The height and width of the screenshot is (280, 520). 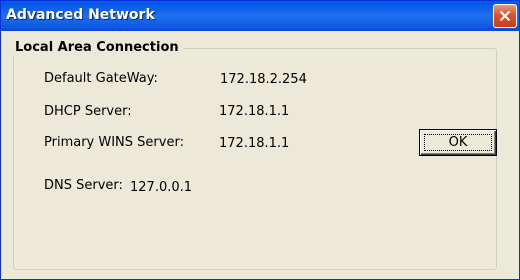 I want to click on window-title: Advanced Network, so click(x=80, y=15).